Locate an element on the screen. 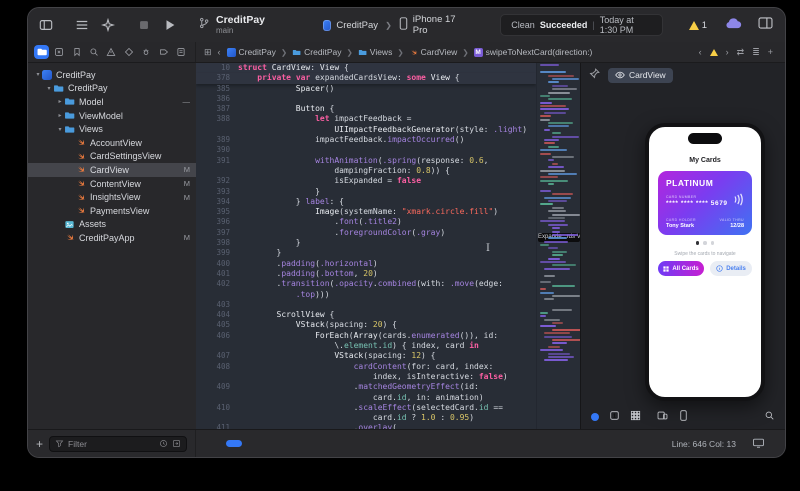 The height and width of the screenshot is (491, 800). minimap: Expande...rds View is located at coordinates (558, 246).